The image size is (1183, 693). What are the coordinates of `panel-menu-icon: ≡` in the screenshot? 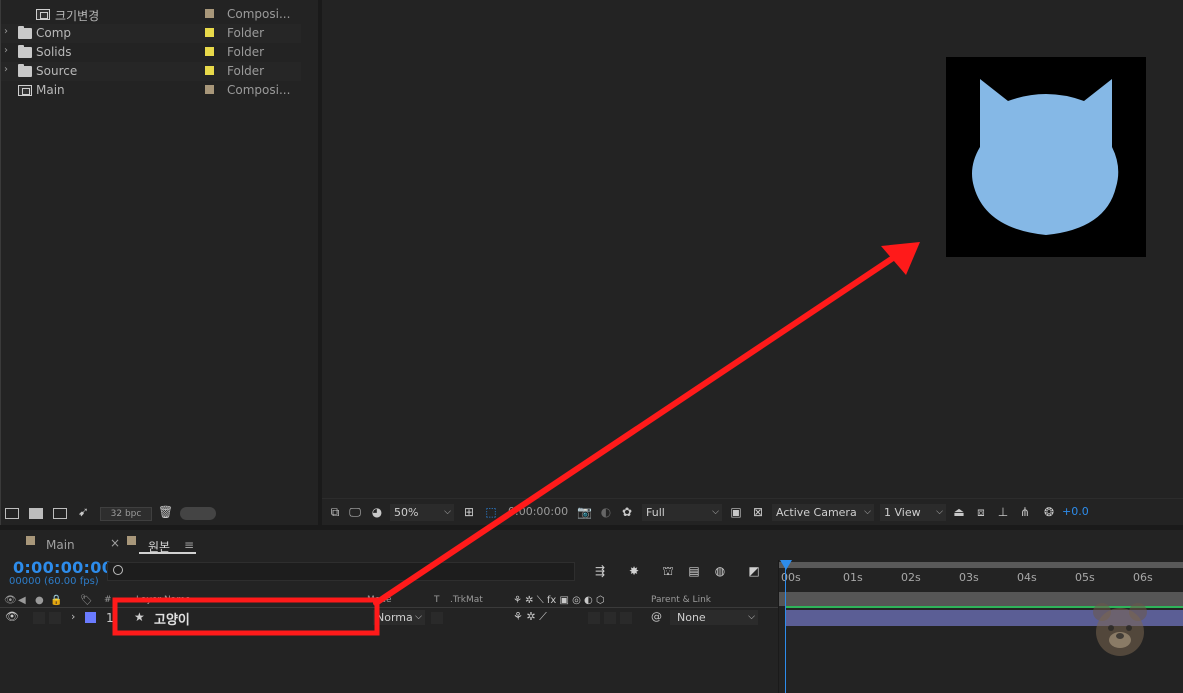 It's located at (189, 545).